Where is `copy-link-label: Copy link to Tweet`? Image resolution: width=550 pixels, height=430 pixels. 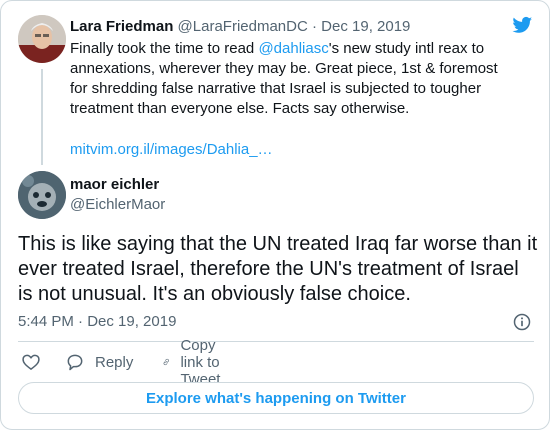 copy-link-label: Copy link to Tweet is located at coordinates (200, 362).